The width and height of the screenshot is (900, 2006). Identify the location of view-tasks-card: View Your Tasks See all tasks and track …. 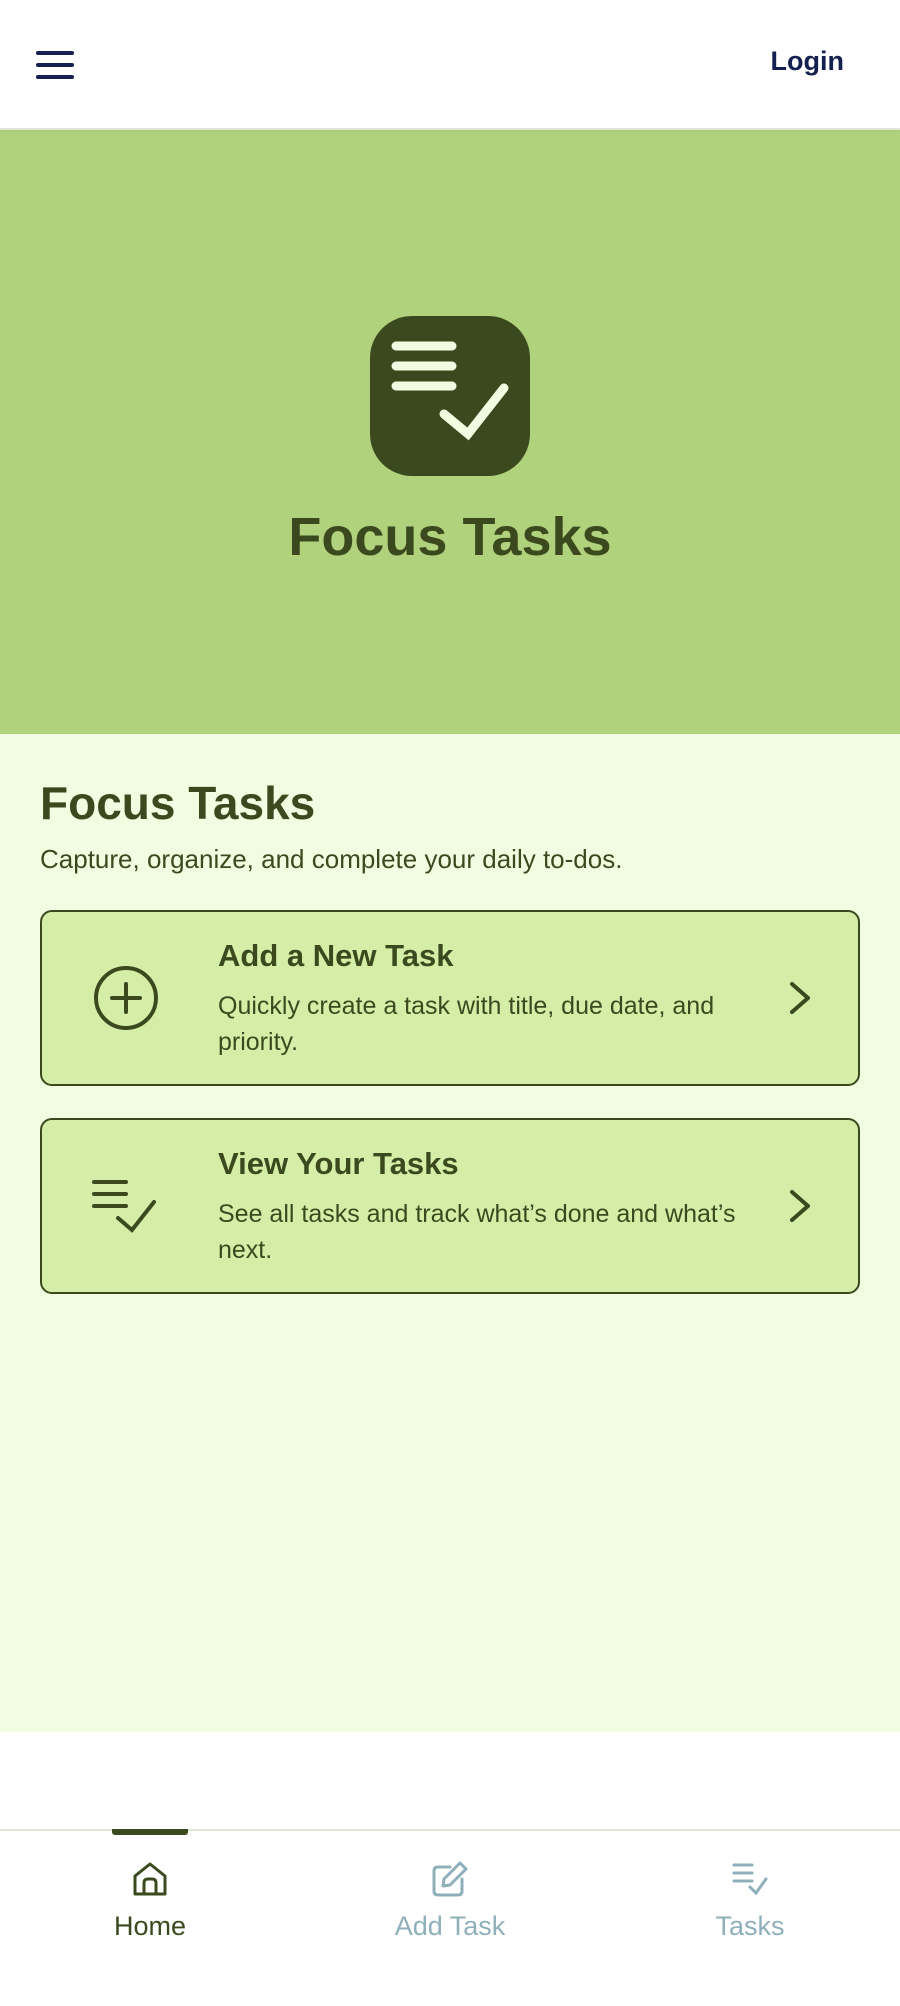
(450, 1206).